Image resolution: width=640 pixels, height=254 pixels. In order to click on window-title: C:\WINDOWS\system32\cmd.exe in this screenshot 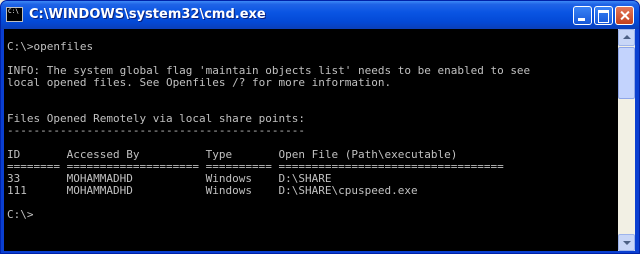, I will do `click(147, 14)`.